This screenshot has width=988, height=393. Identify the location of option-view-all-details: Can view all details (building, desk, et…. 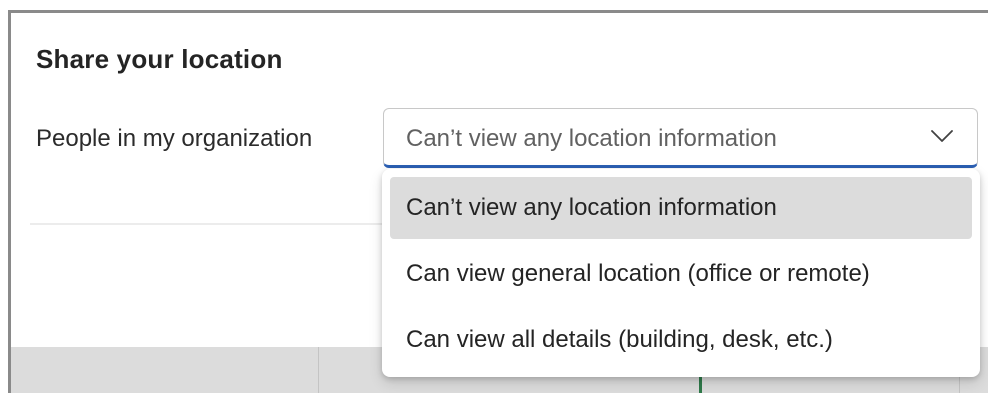
(681, 340).